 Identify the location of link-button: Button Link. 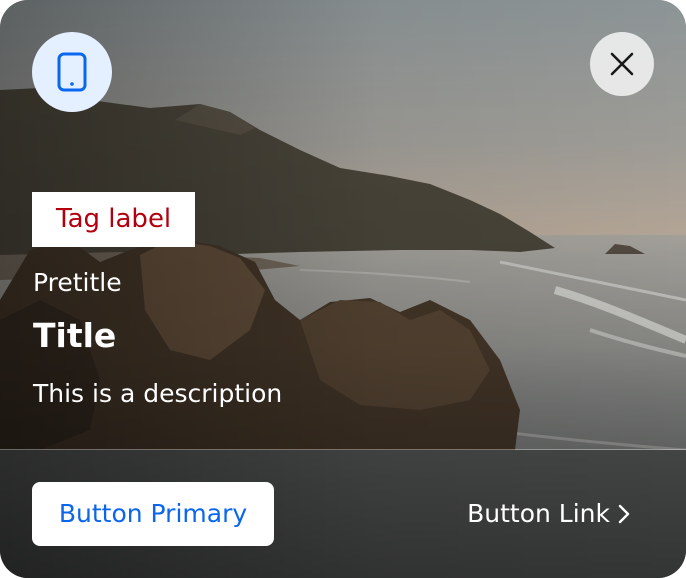
(548, 514).